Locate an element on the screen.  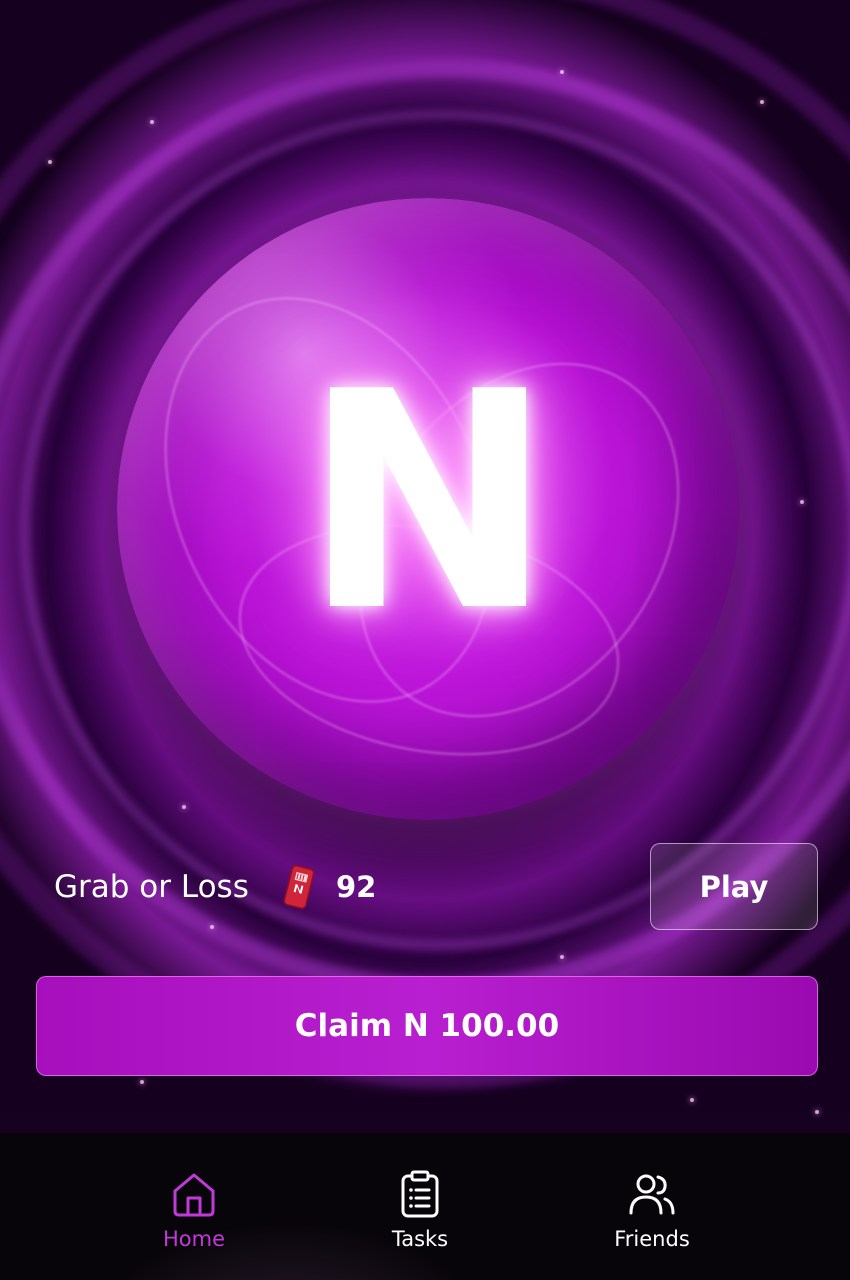
bottom-nav: Home Tasks Friends is located at coordinates (425, 1206).